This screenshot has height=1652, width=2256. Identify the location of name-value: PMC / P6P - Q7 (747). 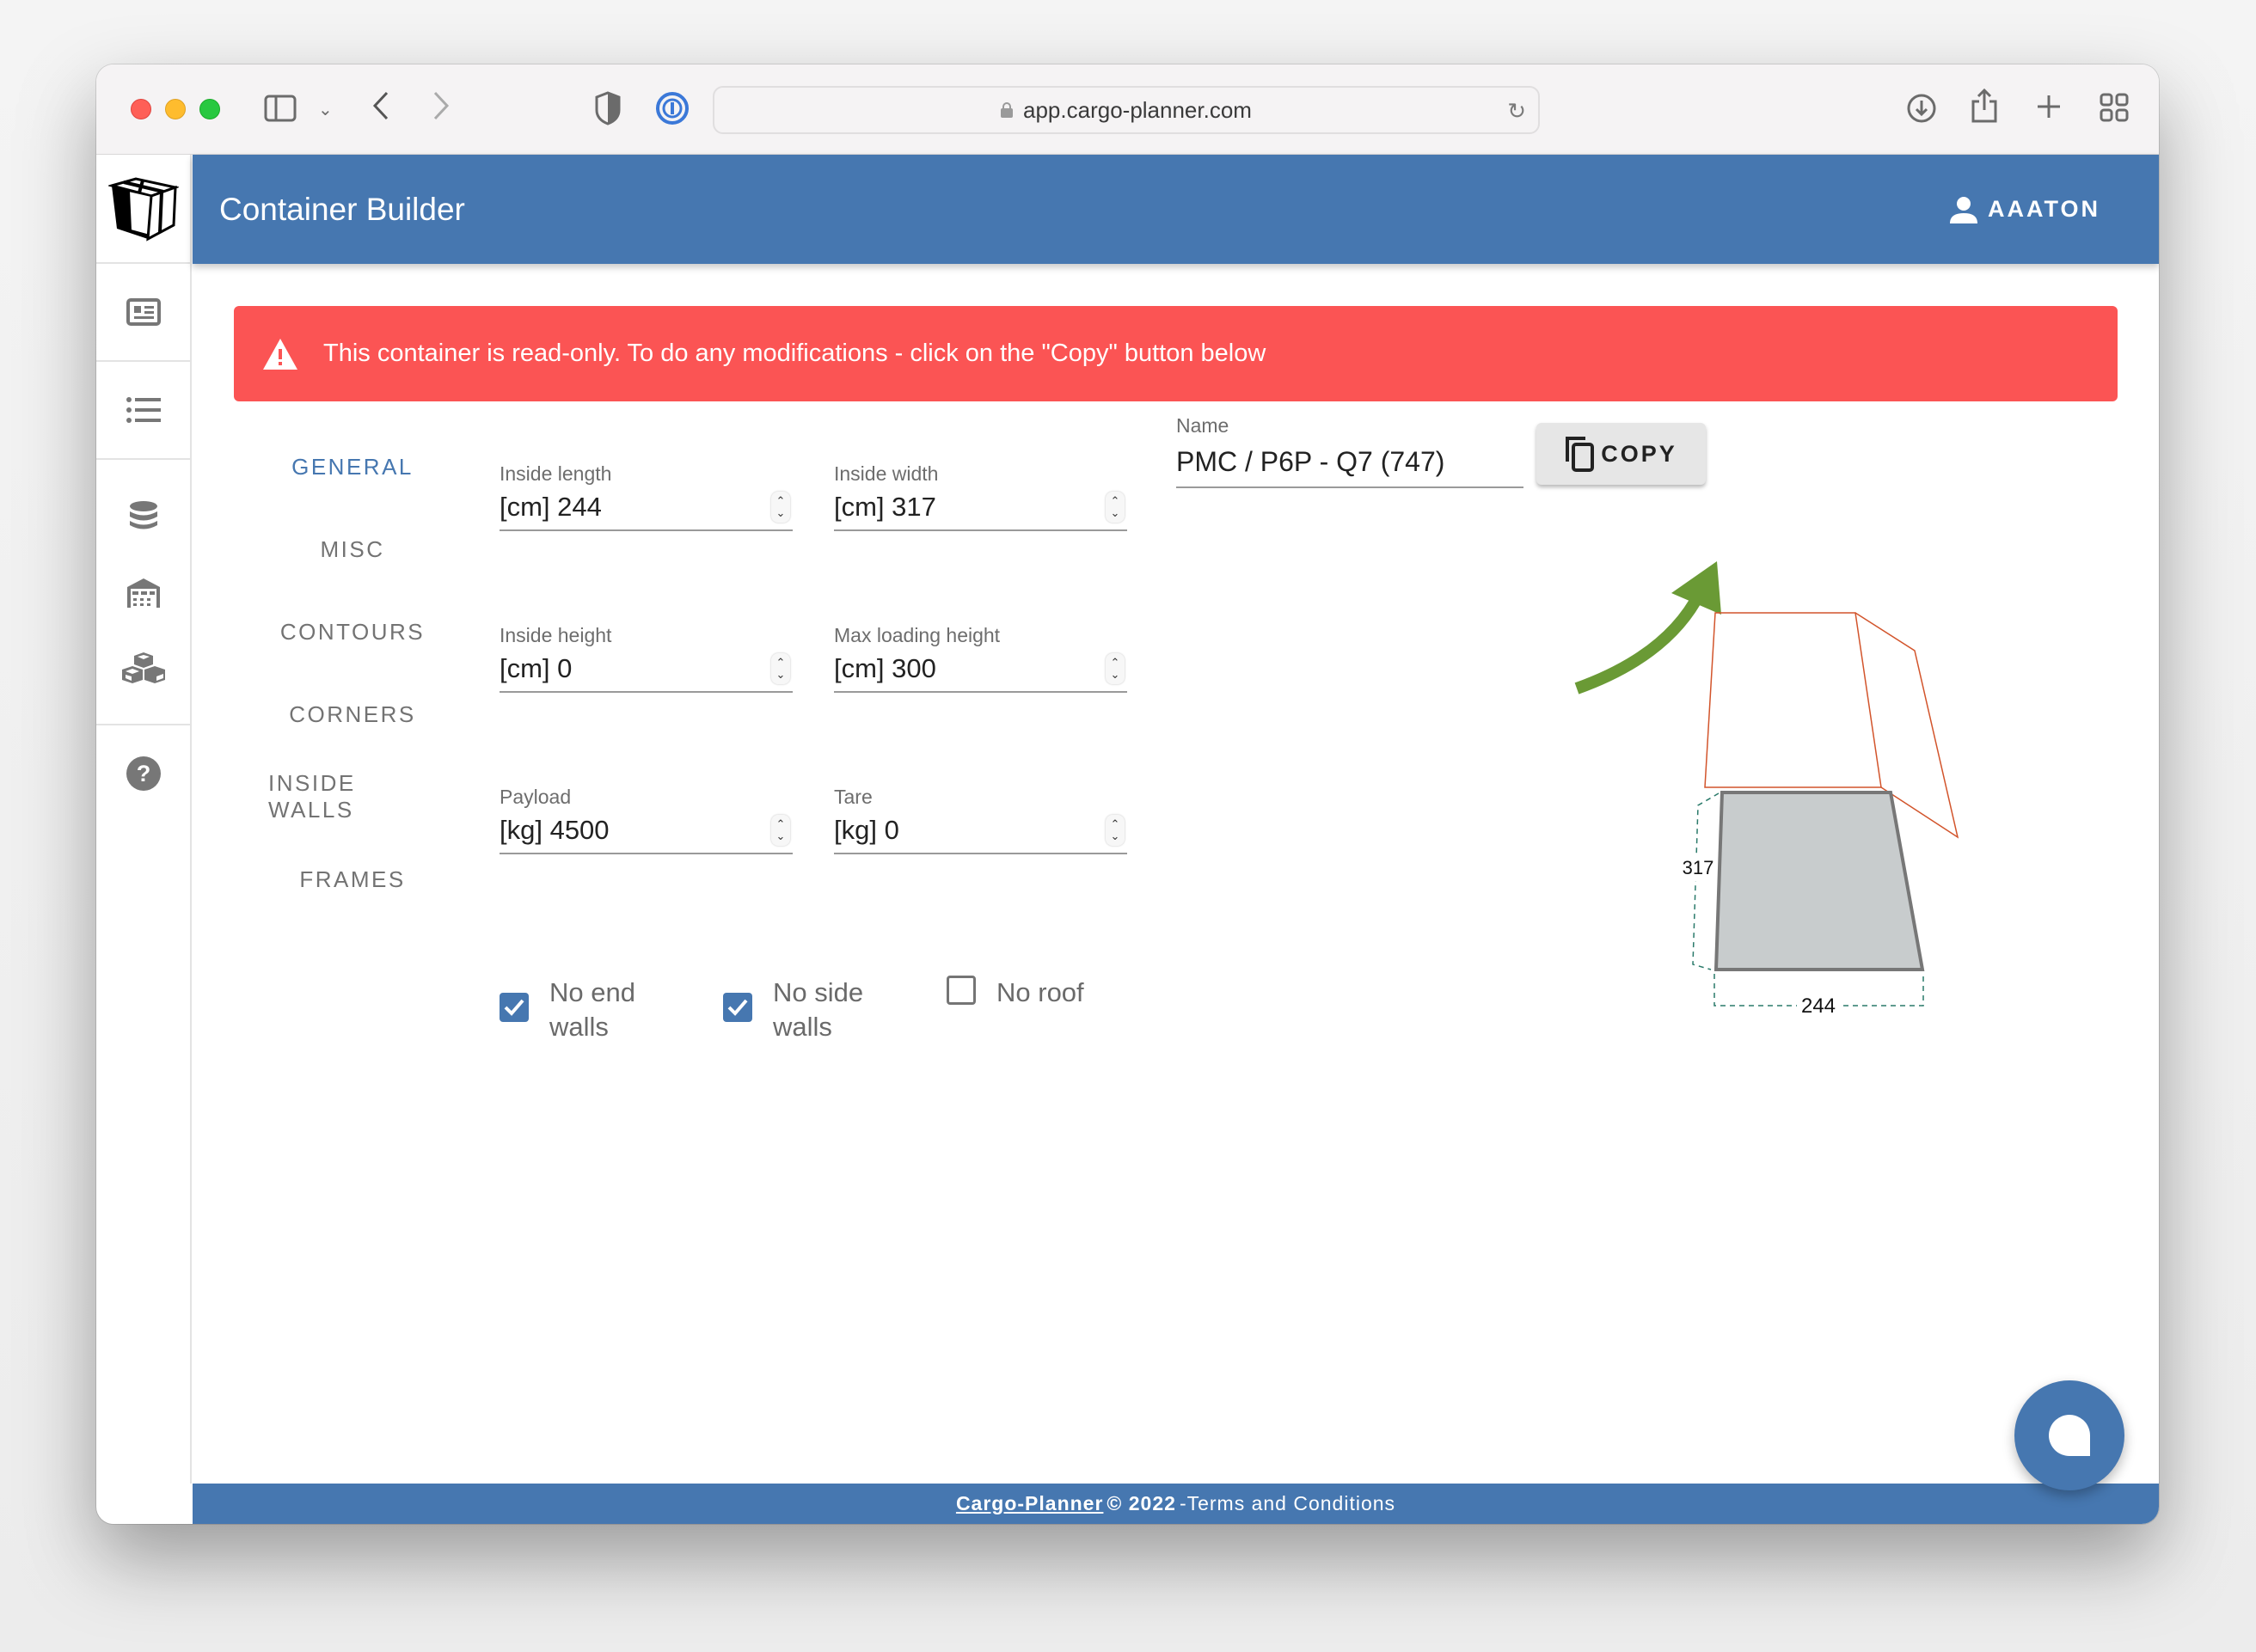
(1310, 462).